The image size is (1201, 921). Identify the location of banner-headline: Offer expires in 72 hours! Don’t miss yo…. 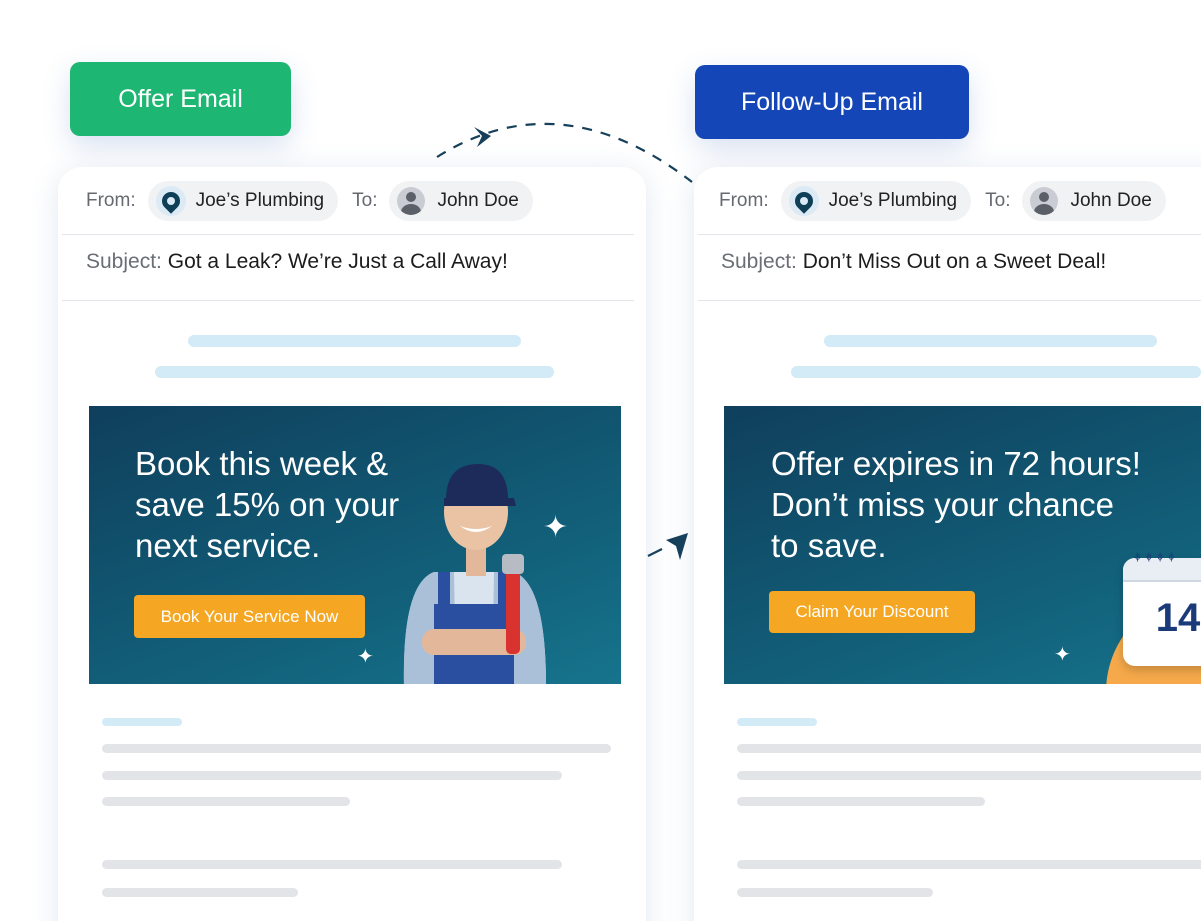
(956, 504).